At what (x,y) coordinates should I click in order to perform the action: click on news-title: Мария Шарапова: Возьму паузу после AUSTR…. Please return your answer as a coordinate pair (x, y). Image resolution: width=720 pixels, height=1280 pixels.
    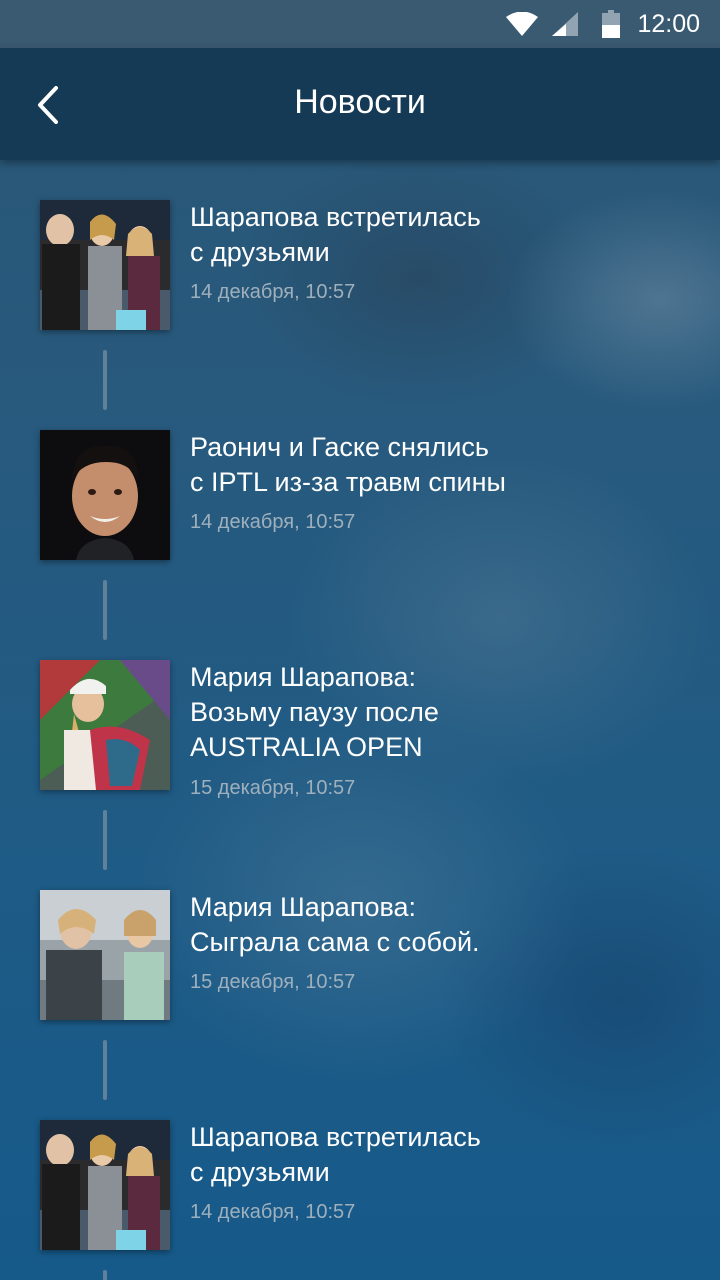
    Looking at the image, I should click on (314, 712).